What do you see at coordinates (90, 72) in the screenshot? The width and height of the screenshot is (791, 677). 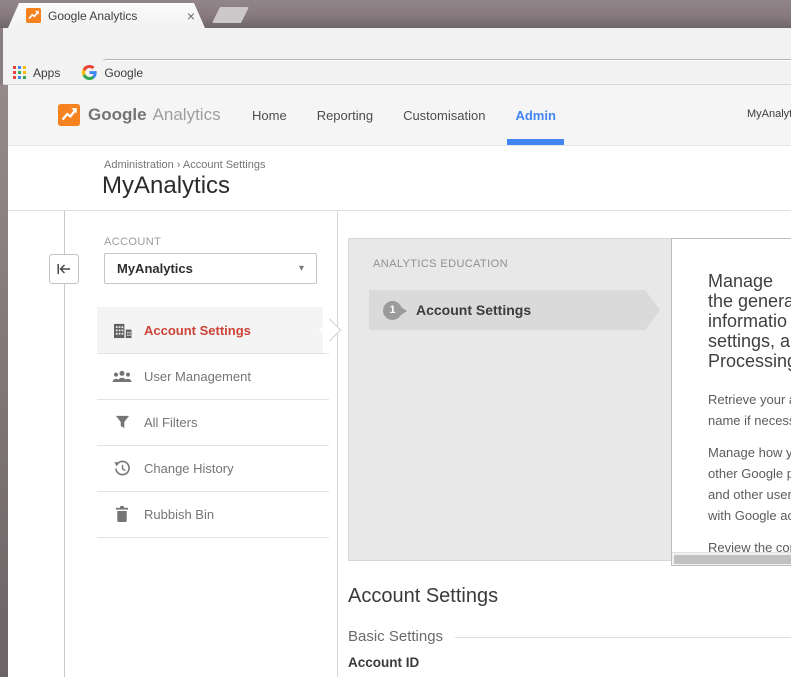 I see `google-g-icon` at bounding box center [90, 72].